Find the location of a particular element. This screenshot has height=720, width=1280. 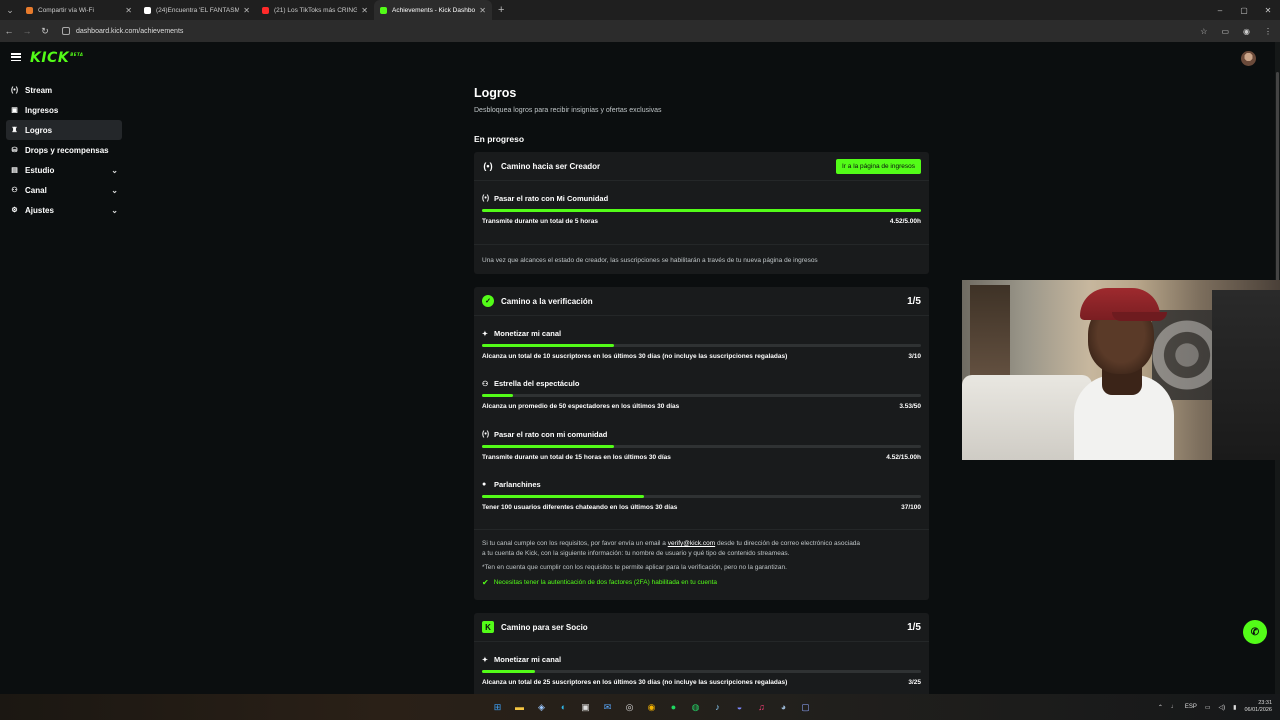

chrome-icon: ◉ is located at coordinates (651, 707).